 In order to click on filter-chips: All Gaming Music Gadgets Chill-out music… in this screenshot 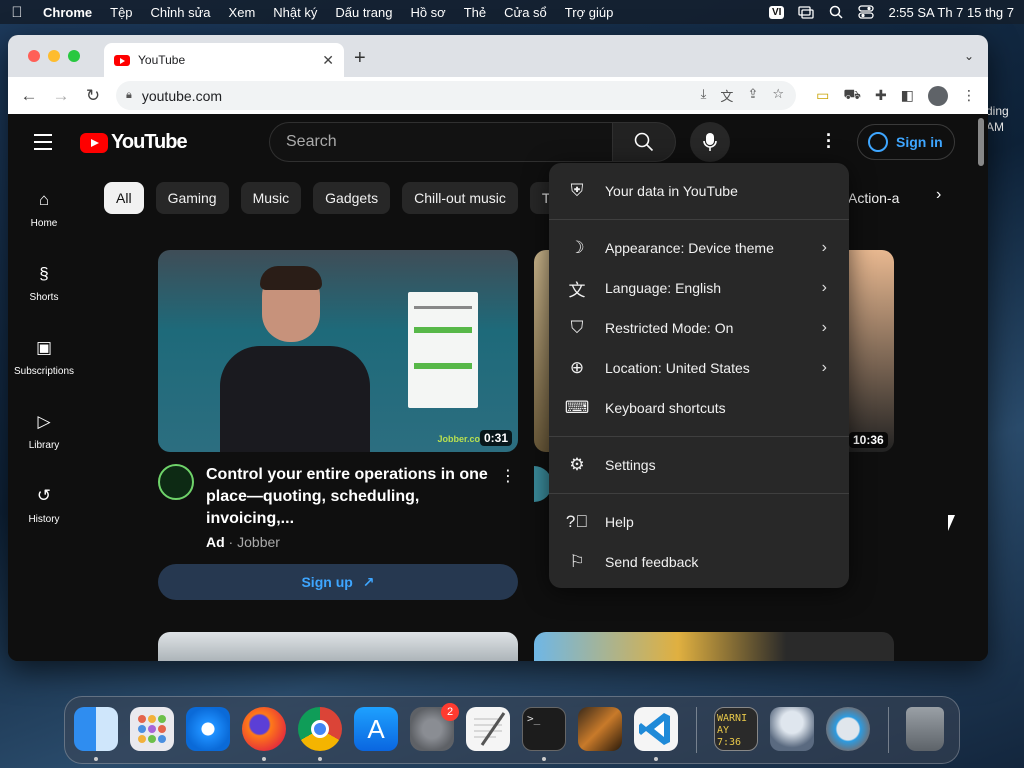, I will do `click(333, 198)`.